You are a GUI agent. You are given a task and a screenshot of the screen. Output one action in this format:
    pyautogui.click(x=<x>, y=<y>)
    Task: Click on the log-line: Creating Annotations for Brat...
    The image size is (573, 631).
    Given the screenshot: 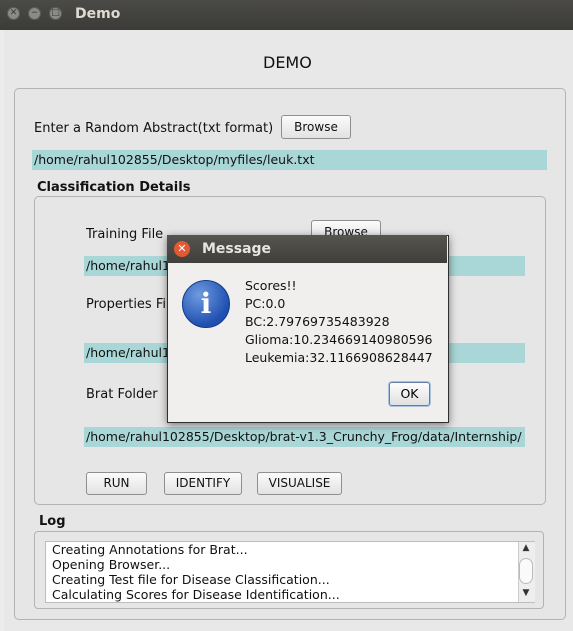 What is the action you would take?
    pyautogui.click(x=150, y=549)
    